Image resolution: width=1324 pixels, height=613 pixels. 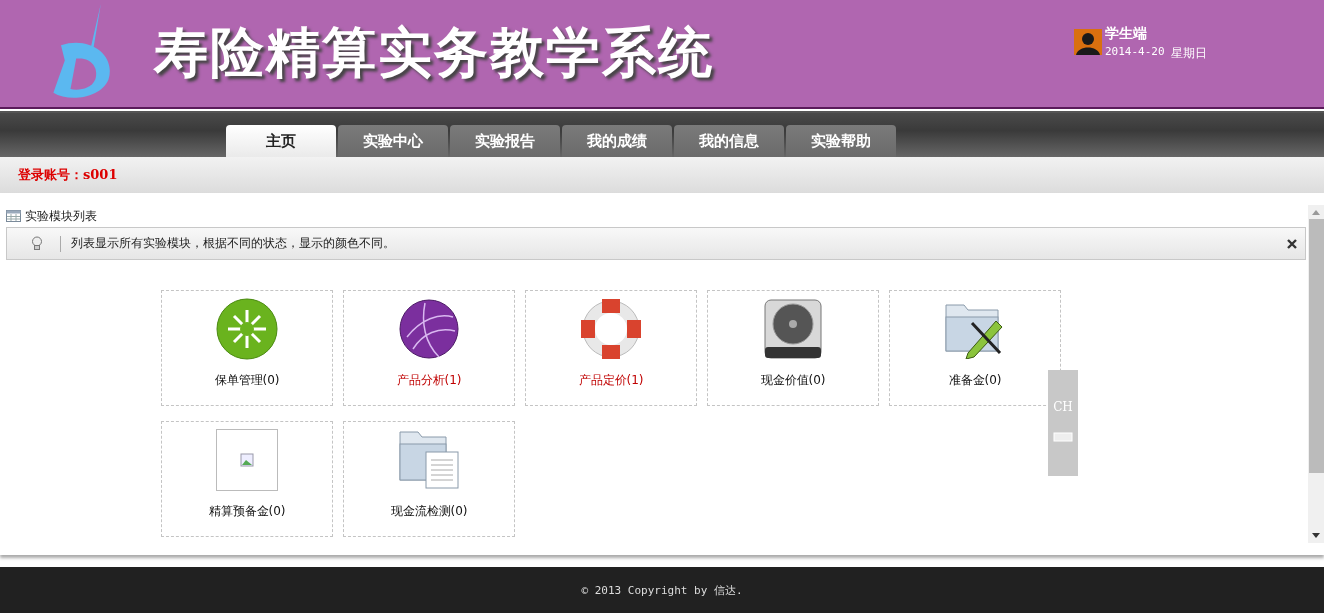 I want to click on scroll-down-icon, so click(x=1316, y=536).